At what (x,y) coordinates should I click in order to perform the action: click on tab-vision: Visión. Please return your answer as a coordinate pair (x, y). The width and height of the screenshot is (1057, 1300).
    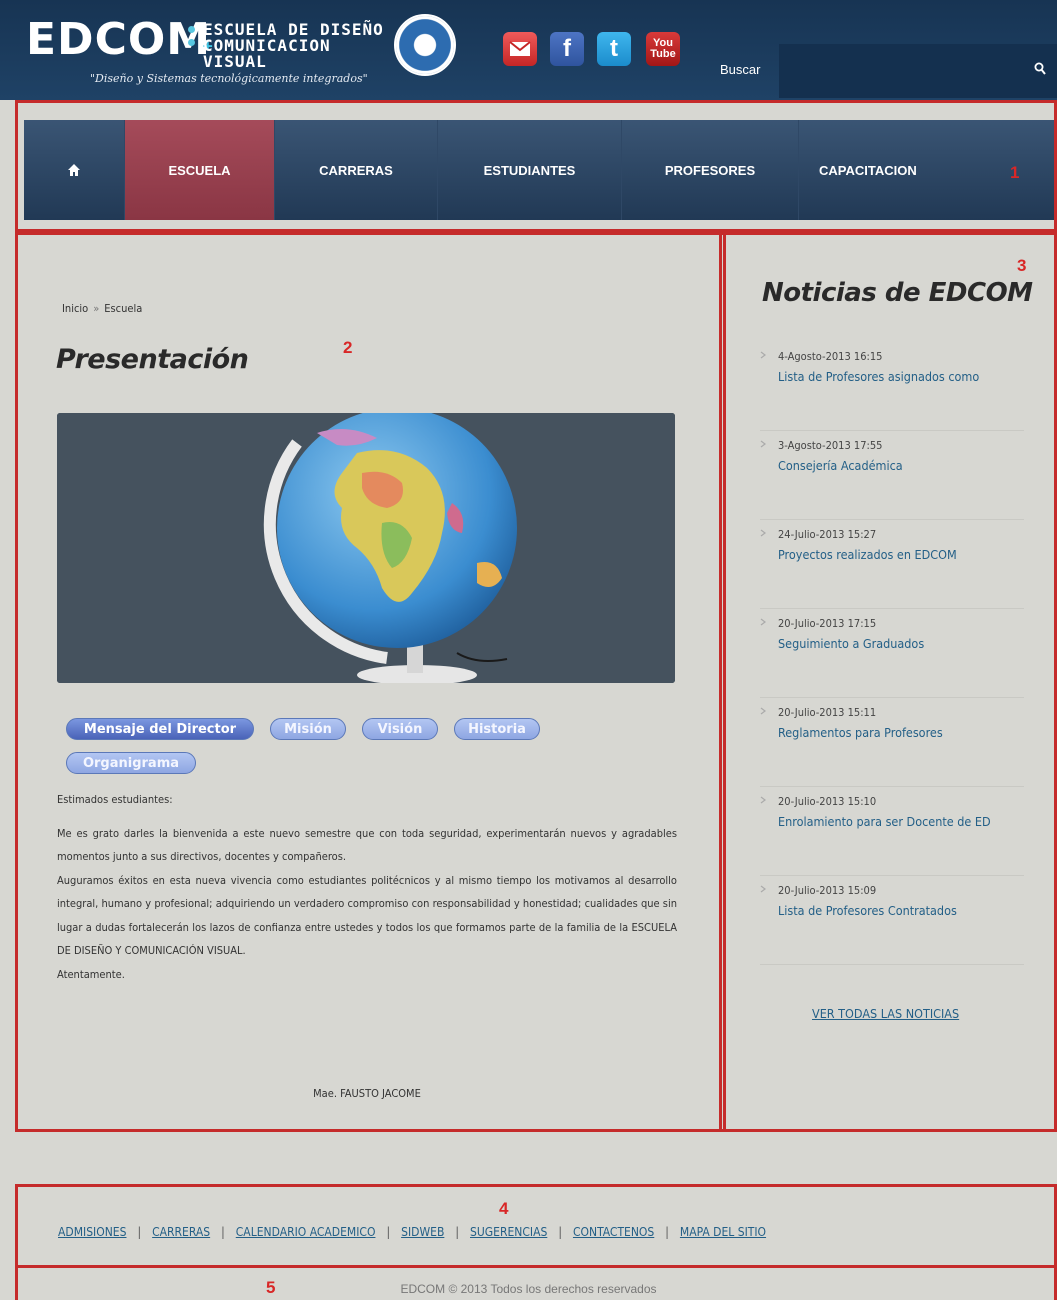
    Looking at the image, I should click on (400, 729).